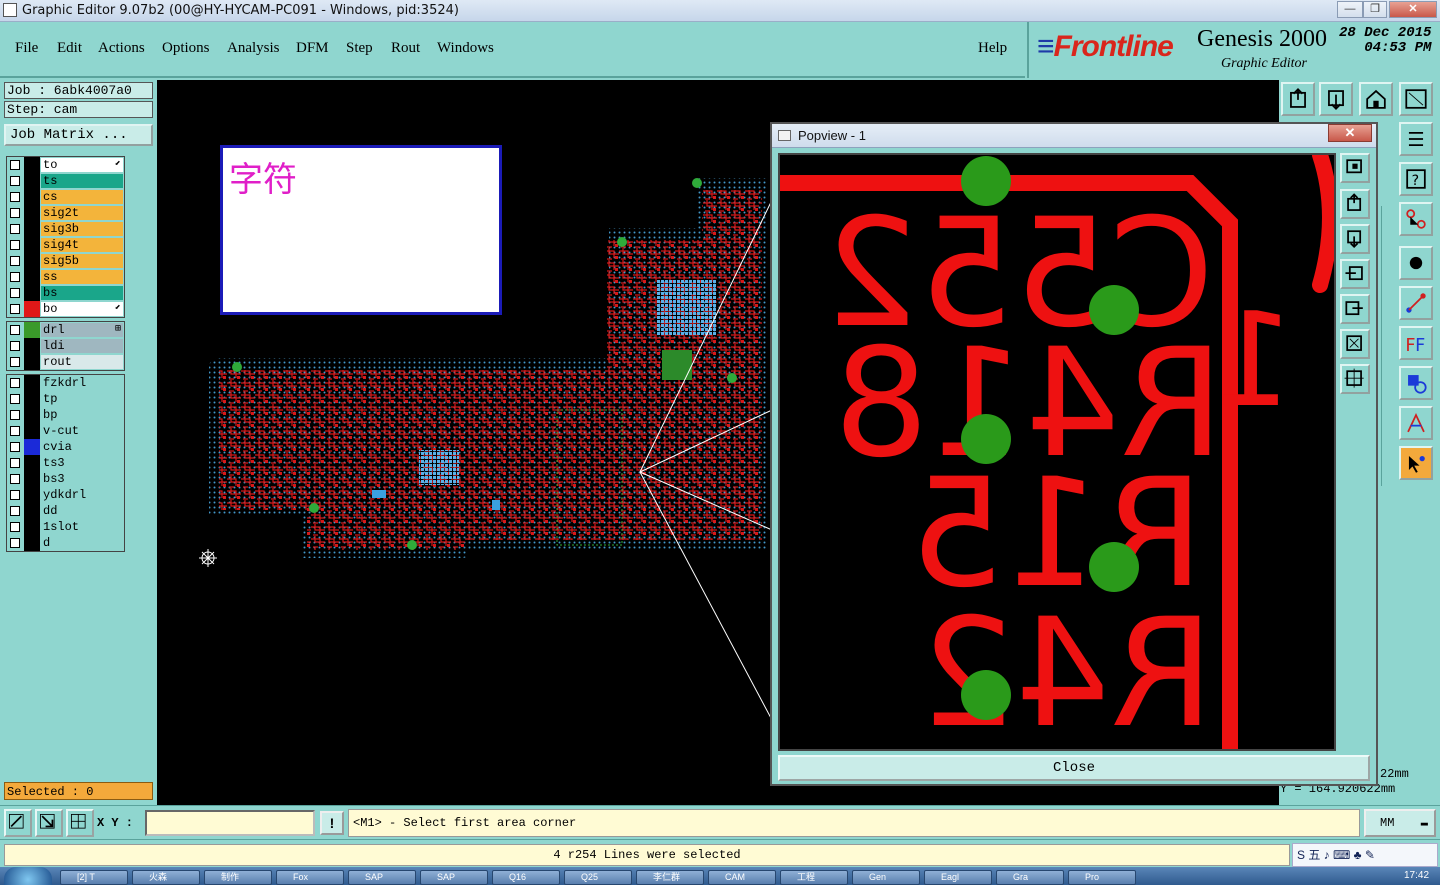 Image resolution: width=1440 pixels, height=885 pixels. What do you see at coordinates (82, 330) in the screenshot?
I see `layer-name: drl ⊞` at bounding box center [82, 330].